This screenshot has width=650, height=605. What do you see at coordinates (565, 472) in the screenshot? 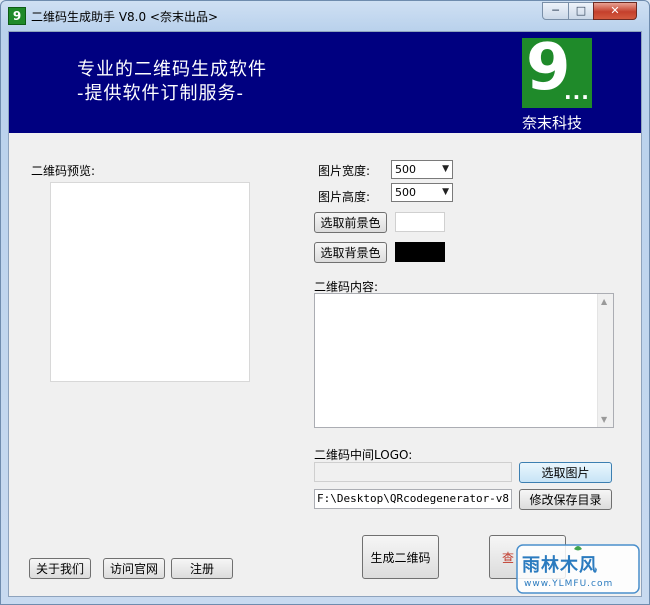
I see `pick-image-button: 选取图片` at bounding box center [565, 472].